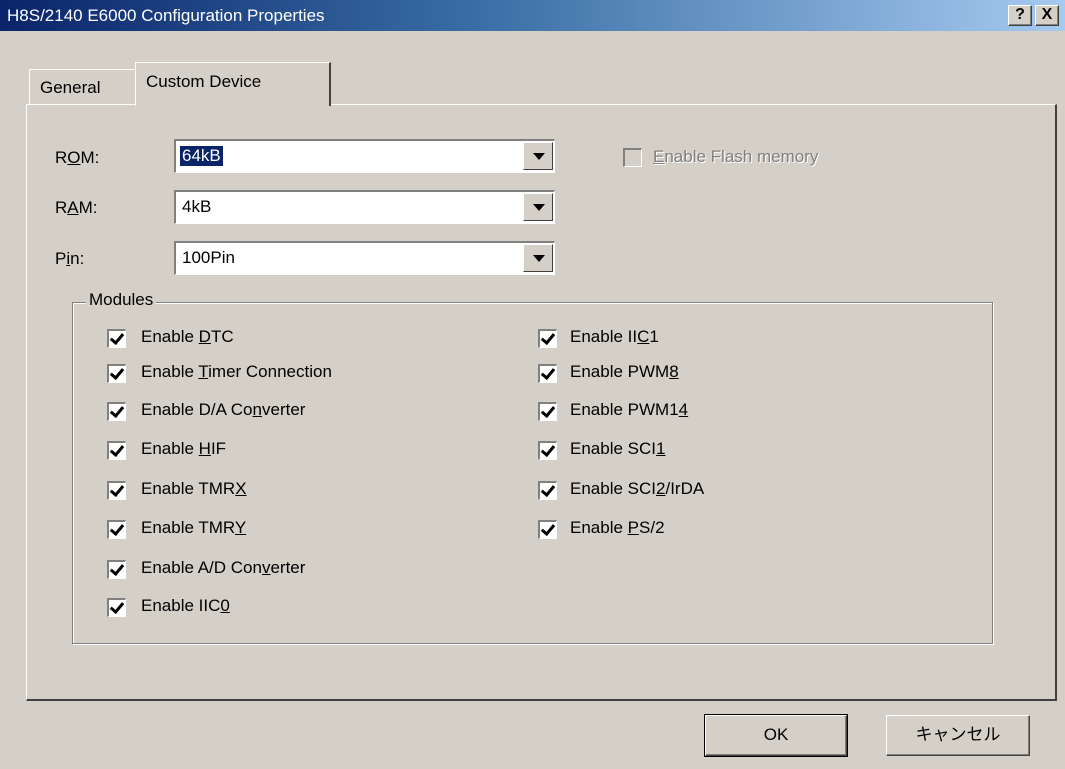 Image resolution: width=1065 pixels, height=769 pixels. What do you see at coordinates (76, 207) in the screenshot?
I see `ram-label: RAM:` at bounding box center [76, 207].